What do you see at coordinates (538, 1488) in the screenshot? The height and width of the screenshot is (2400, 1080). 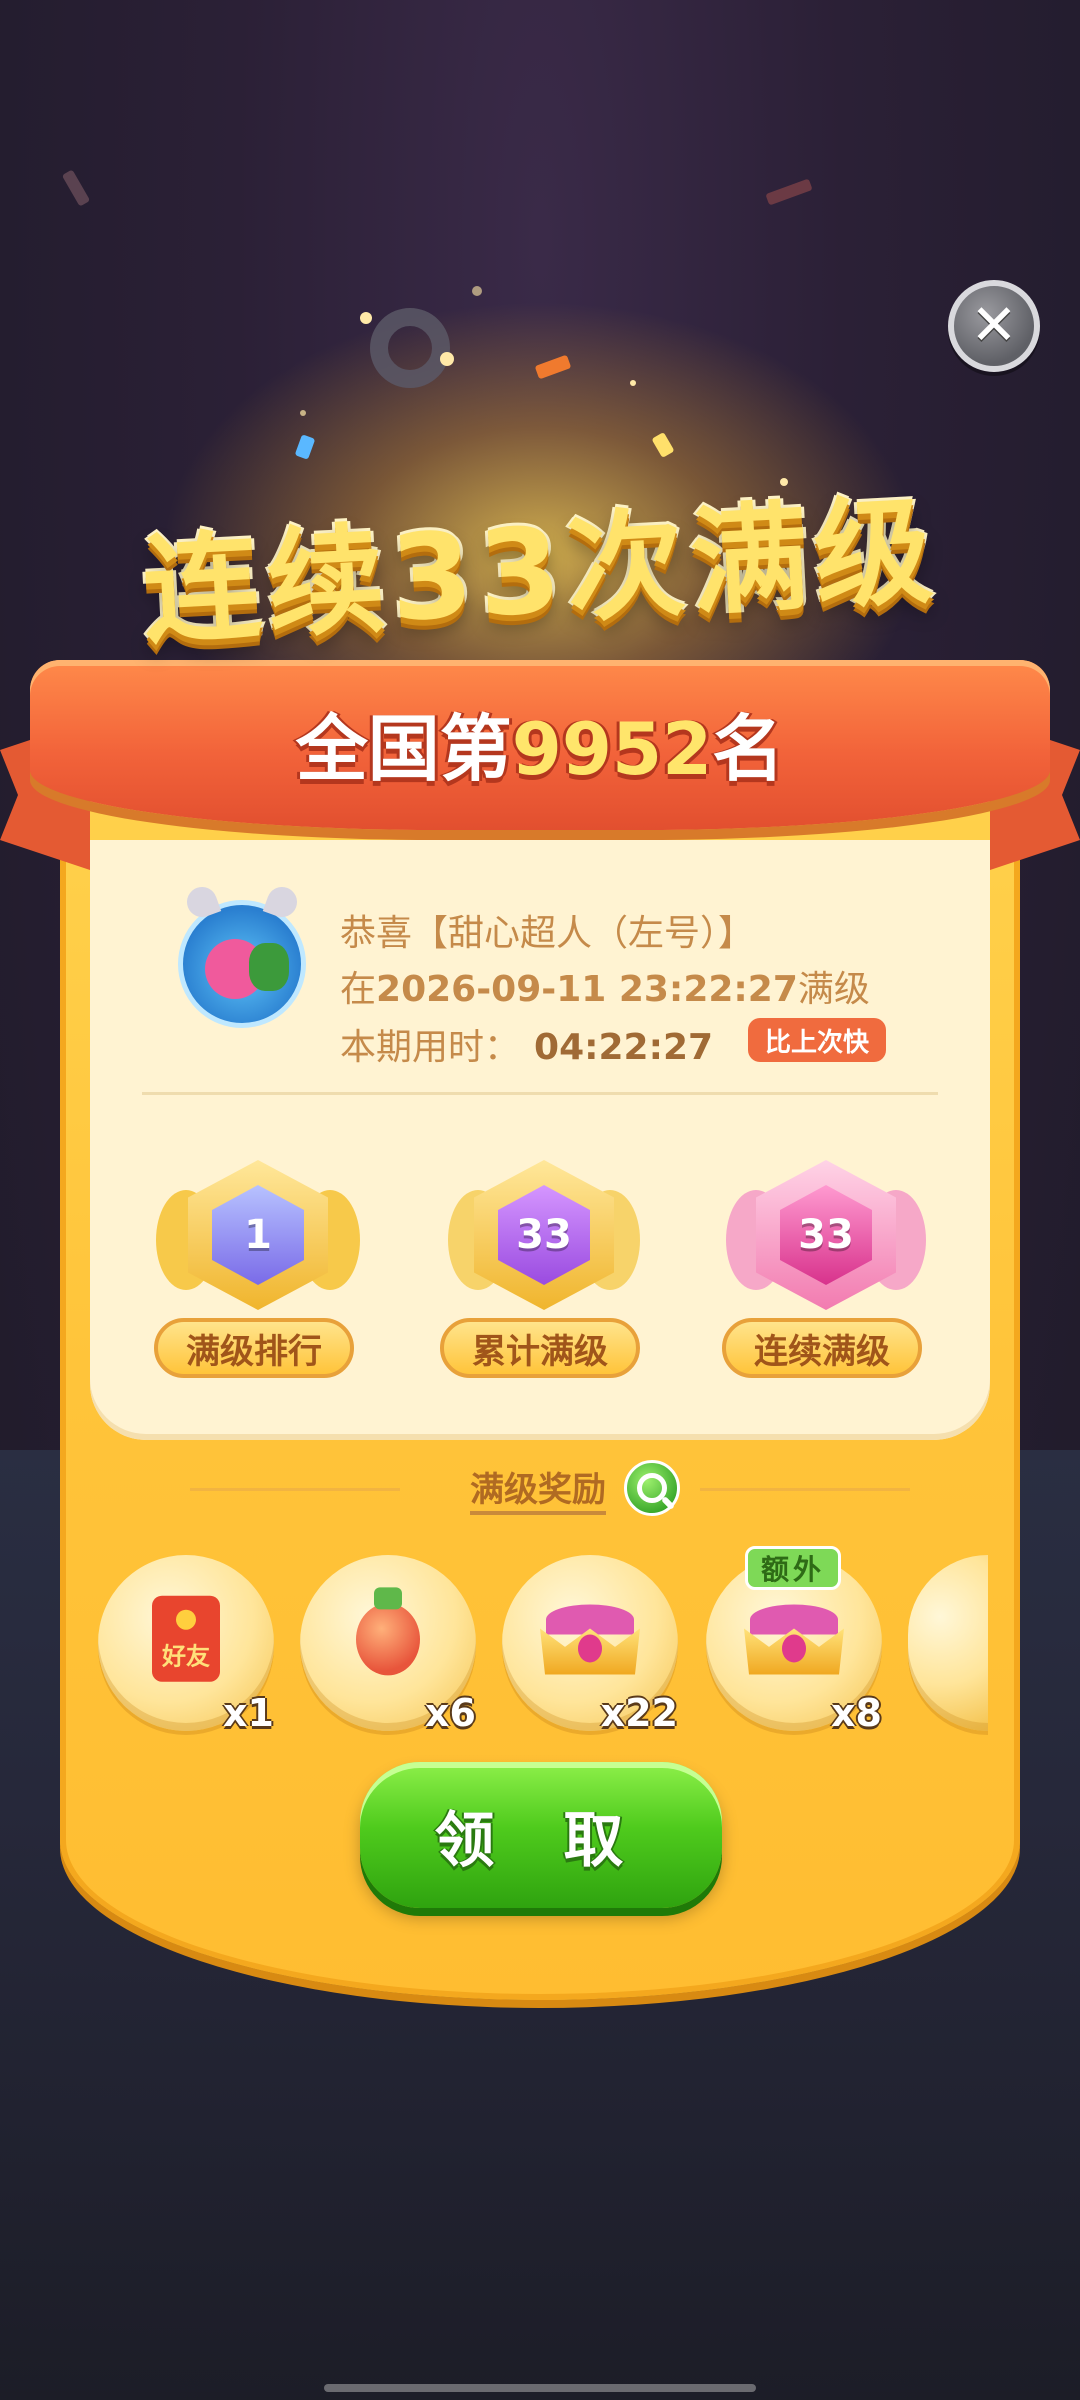 I see `reward-title: 满级奖励` at bounding box center [538, 1488].